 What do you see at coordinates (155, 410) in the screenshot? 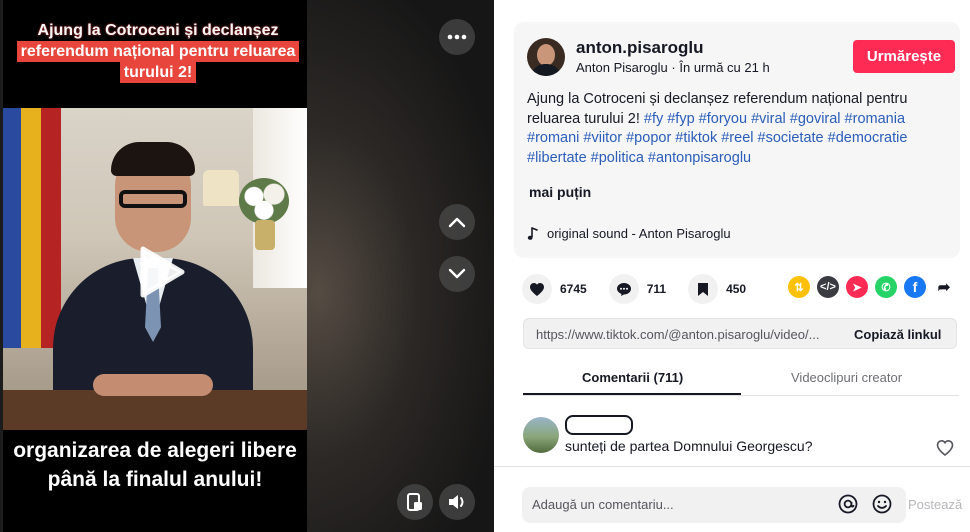
I see `desk` at bounding box center [155, 410].